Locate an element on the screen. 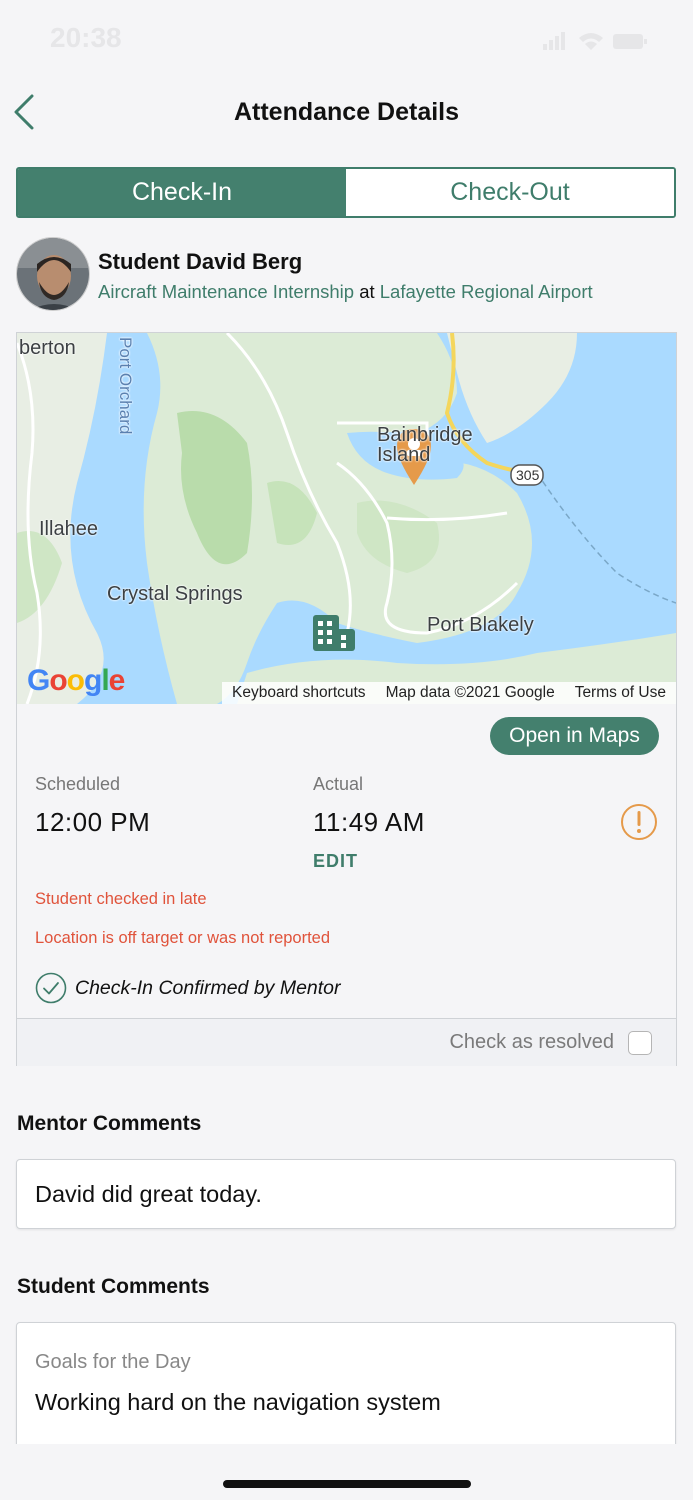  student-comment-text: Working hard on the navigation system is located at coordinates (238, 1402).